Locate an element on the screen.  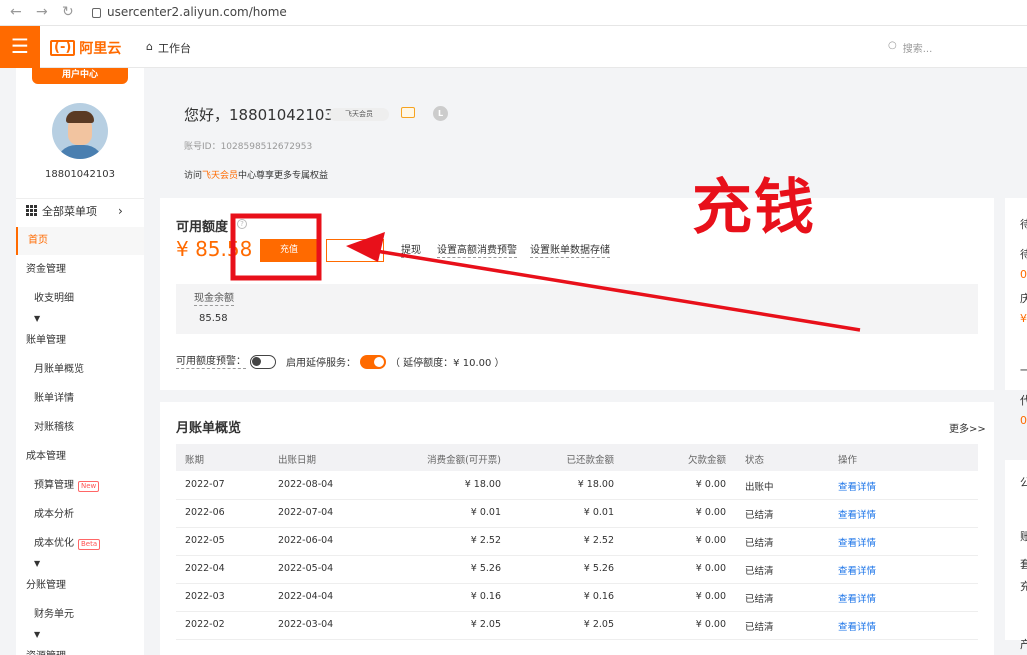
options-row: 可用额度预警： 启用延停服务： （ 延停额度：¥ 10.00 ） is located at coordinates (340, 361).